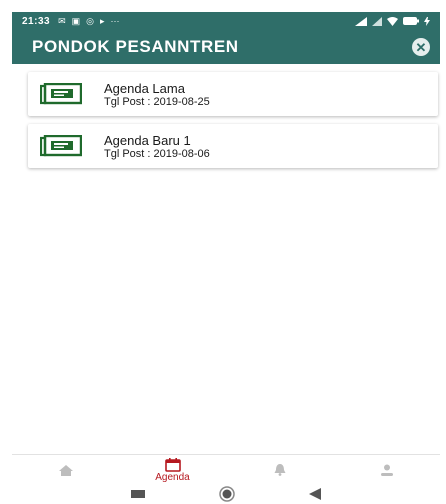 This screenshot has height=504, width=446. What do you see at coordinates (135, 46) in the screenshot?
I see `app-title: PONDOK PESANNTREN` at bounding box center [135, 46].